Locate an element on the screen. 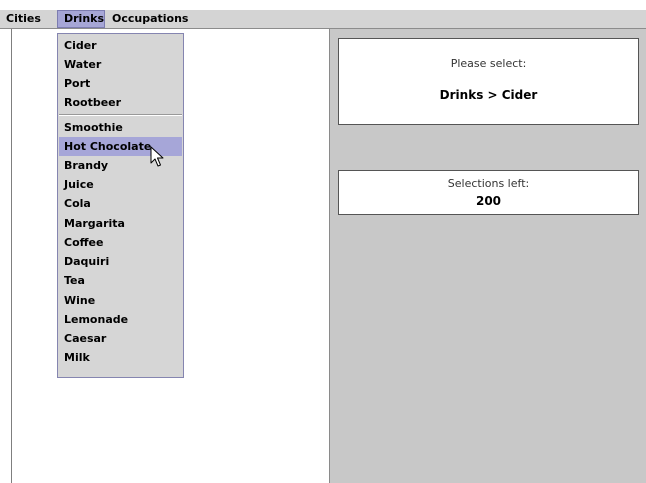  menu-item-water: Water is located at coordinates (120, 64).